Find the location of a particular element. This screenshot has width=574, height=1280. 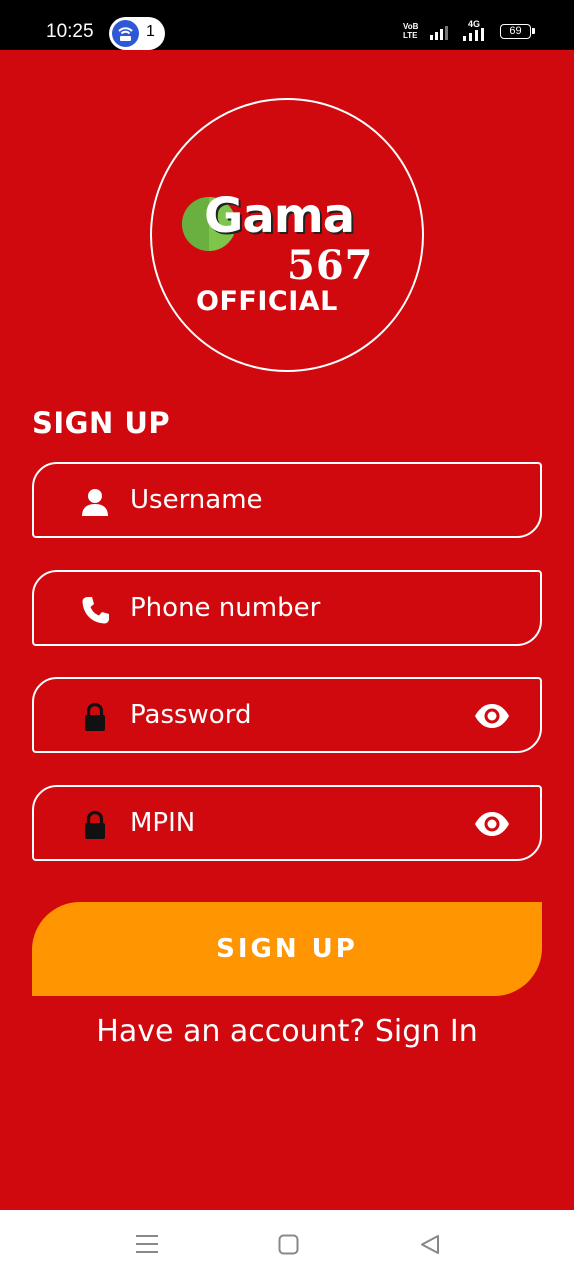

username-input is located at coordinates (295, 500).